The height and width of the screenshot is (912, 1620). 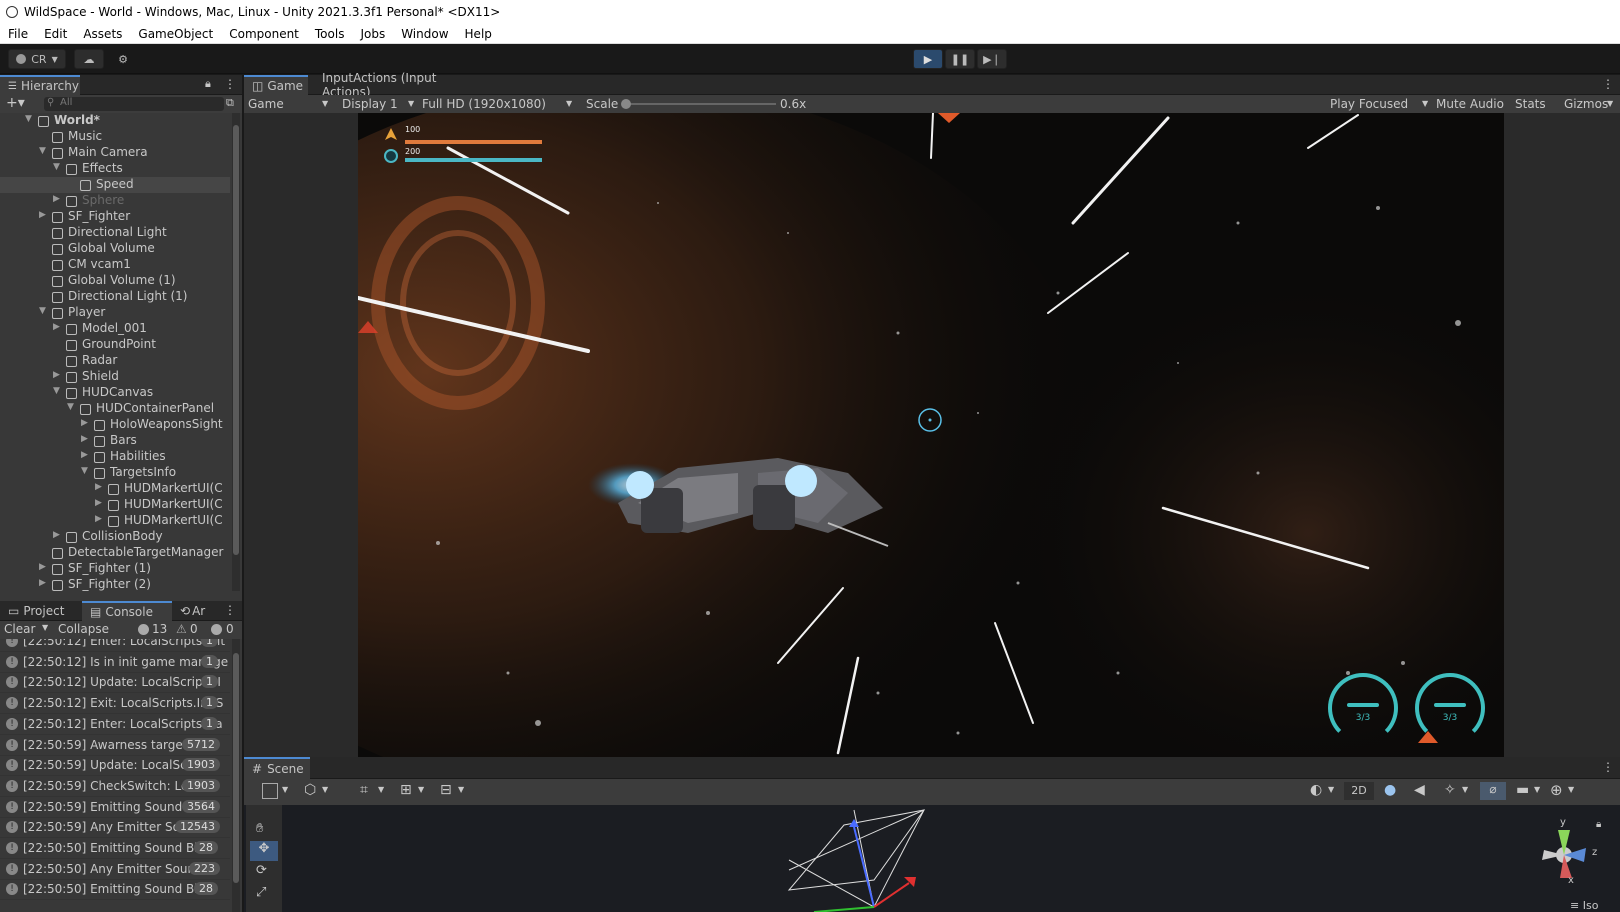 I want to click on hierarchy-item: Music, so click(x=115, y=137).